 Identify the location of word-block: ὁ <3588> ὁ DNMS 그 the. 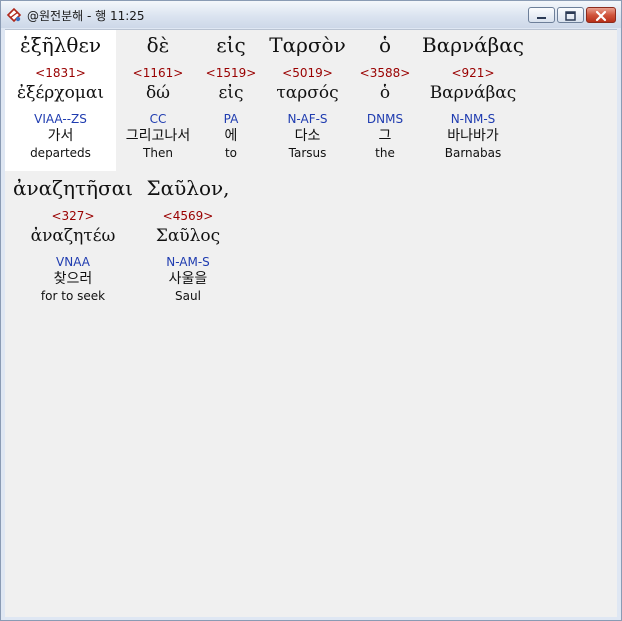
(385, 95).